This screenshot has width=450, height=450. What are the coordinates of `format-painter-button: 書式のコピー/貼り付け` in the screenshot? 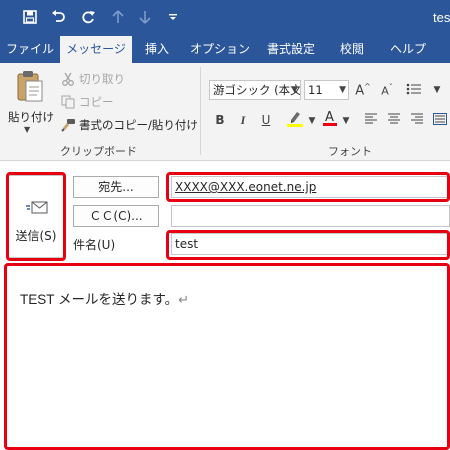 It's located at (129, 125).